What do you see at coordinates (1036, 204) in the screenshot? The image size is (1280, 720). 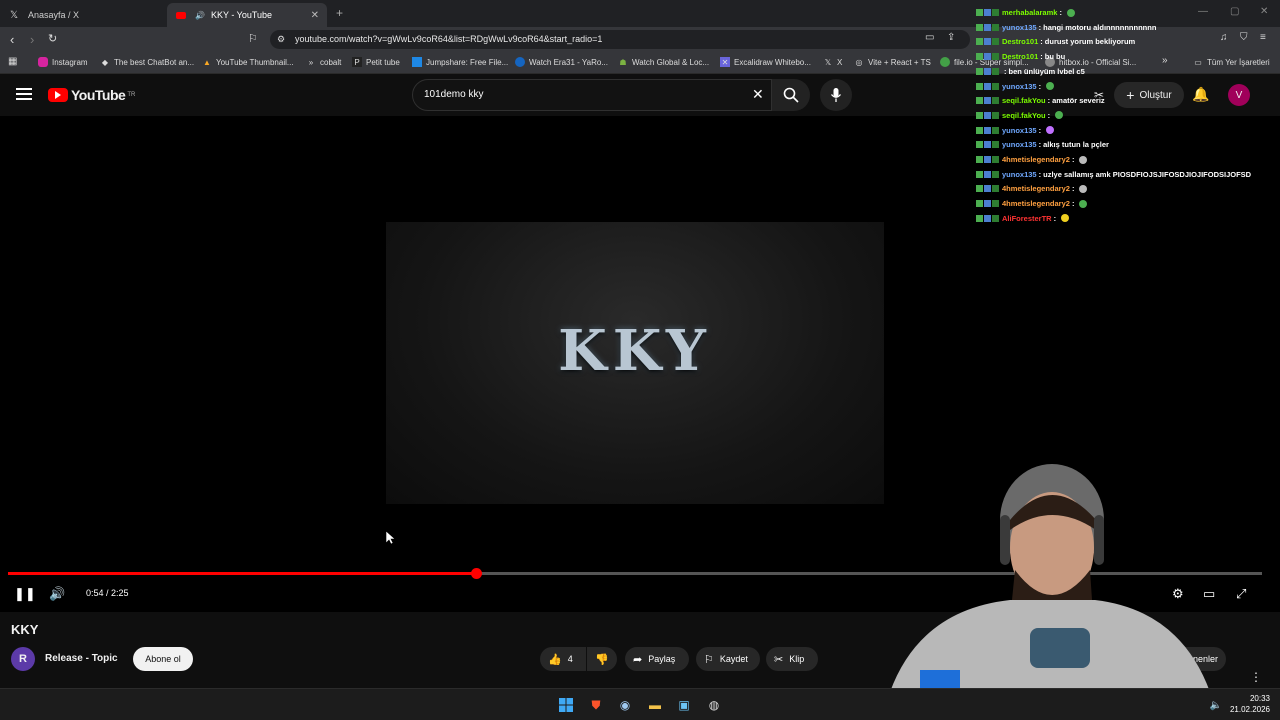 I see `chat-username: 4hmetislegendary2` at bounding box center [1036, 204].